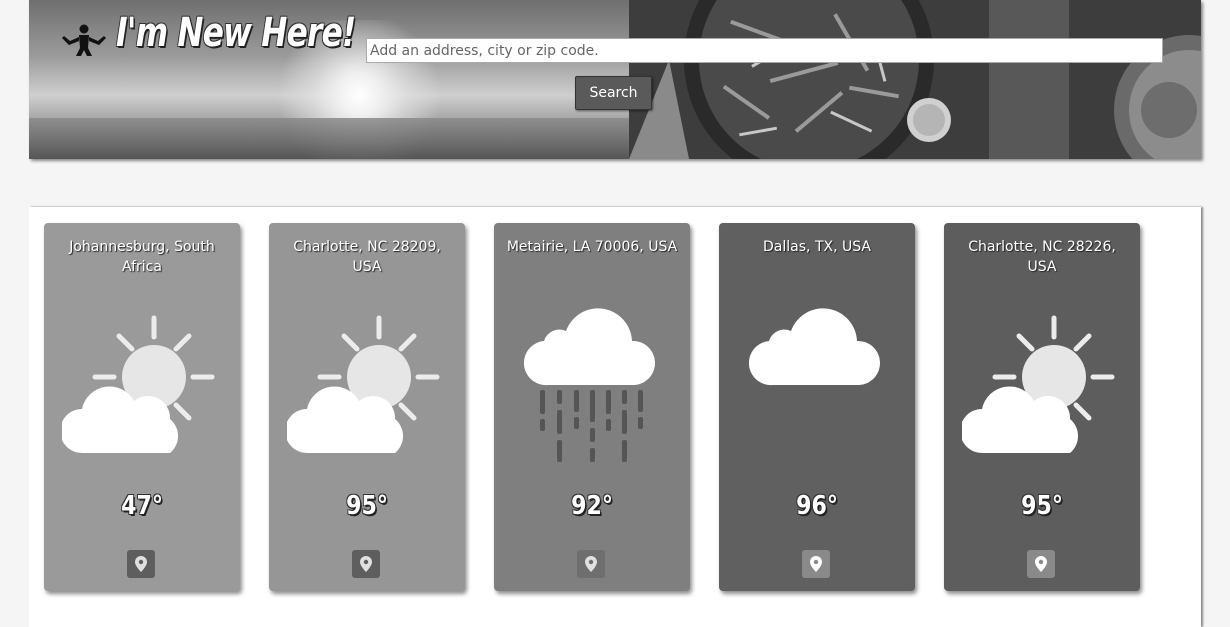 The height and width of the screenshot is (627, 1230). What do you see at coordinates (142, 506) in the screenshot?
I see `card-temperature: 47°` at bounding box center [142, 506].